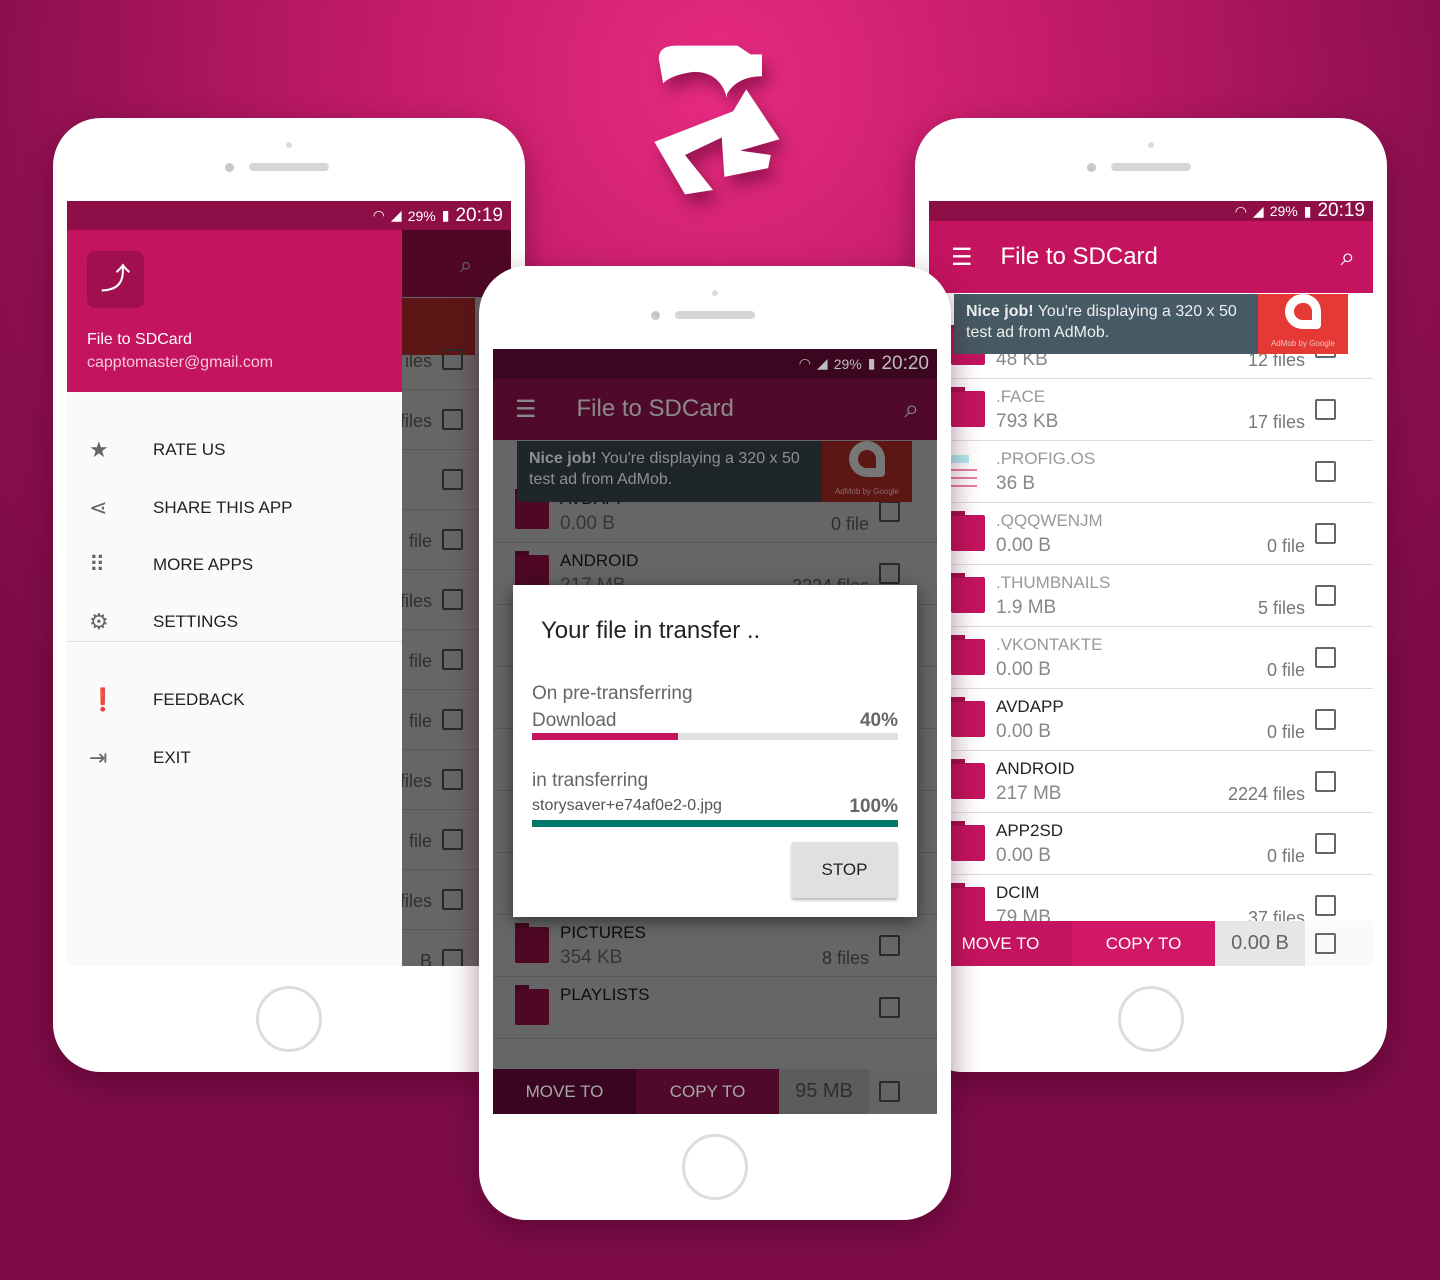  What do you see at coordinates (1026, 607) in the screenshot?
I see `file-size: 1.9 MB` at bounding box center [1026, 607].